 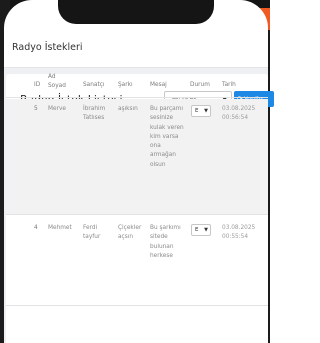 I want to click on row-name: Mehmet, so click(x=60, y=228).